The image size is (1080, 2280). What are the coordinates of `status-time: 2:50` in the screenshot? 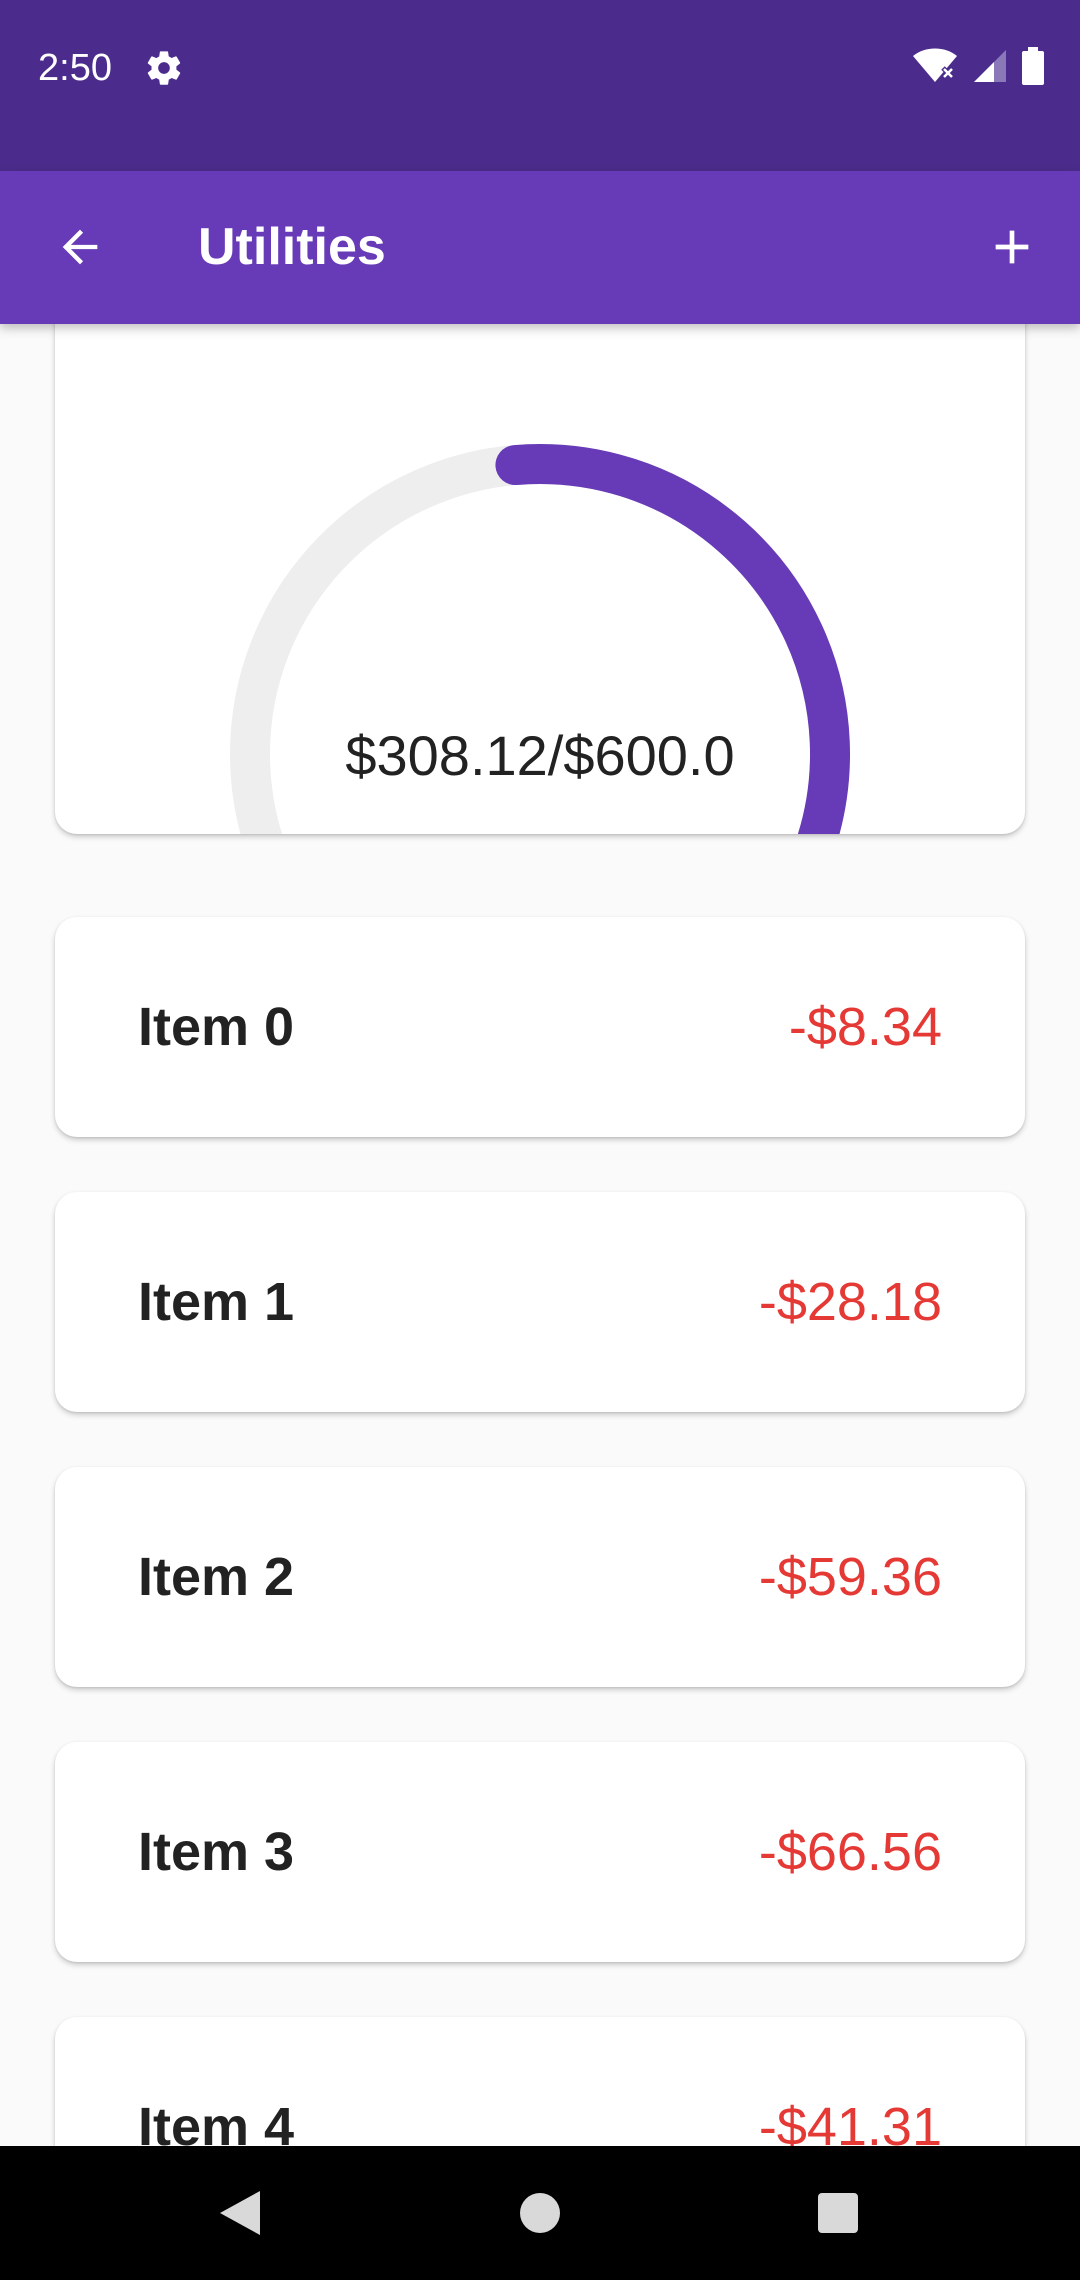 It's located at (75, 68).